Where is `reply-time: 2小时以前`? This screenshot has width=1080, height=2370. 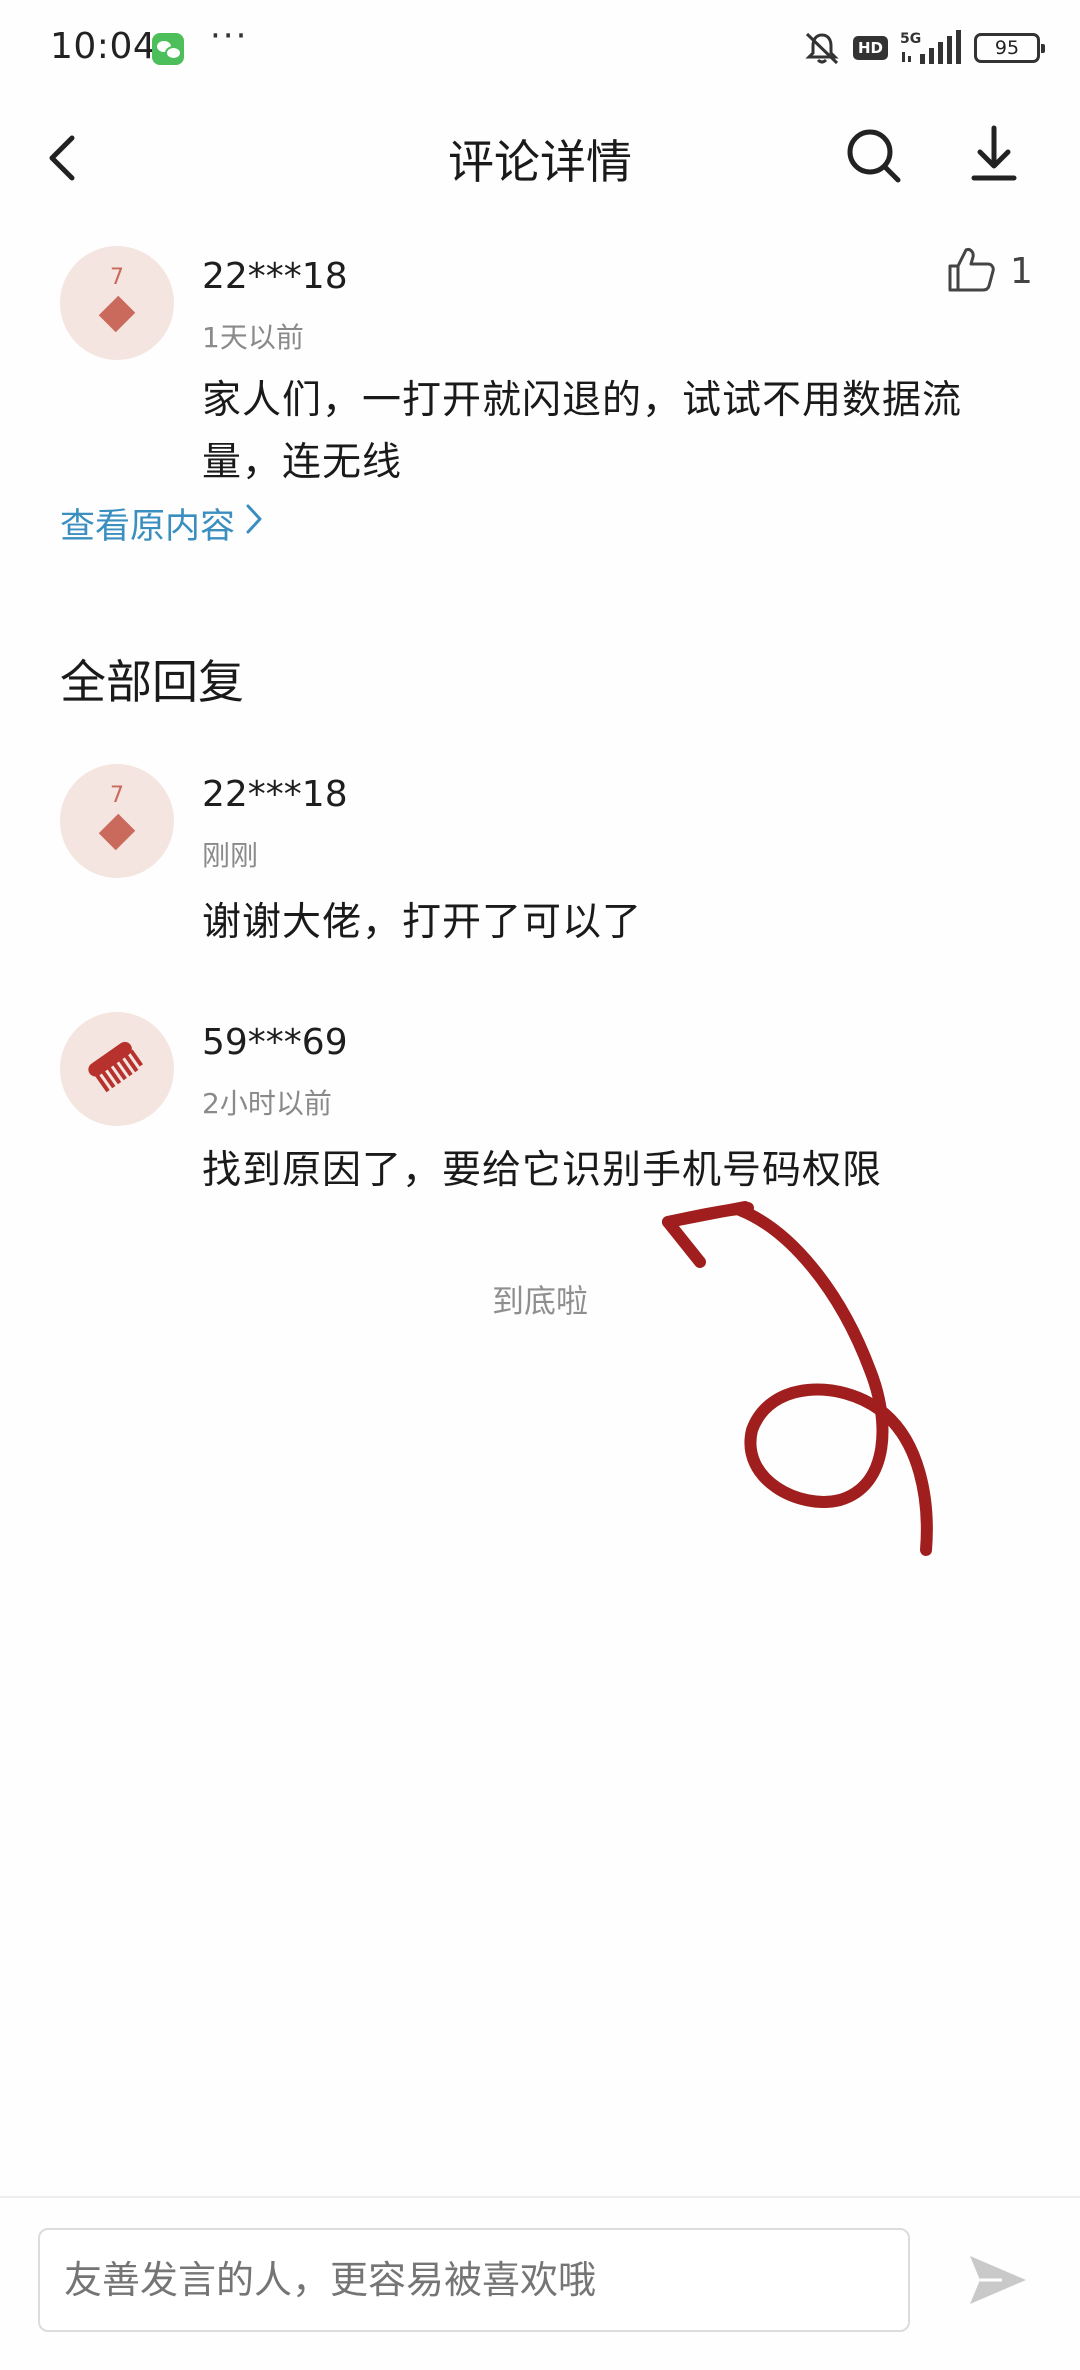
reply-time: 2小时以前 is located at coordinates (267, 1103).